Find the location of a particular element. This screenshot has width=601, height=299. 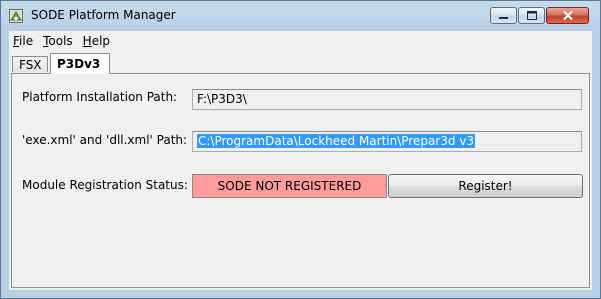

registration-status-badge: SODE NOT REGISTERED is located at coordinates (289, 186).